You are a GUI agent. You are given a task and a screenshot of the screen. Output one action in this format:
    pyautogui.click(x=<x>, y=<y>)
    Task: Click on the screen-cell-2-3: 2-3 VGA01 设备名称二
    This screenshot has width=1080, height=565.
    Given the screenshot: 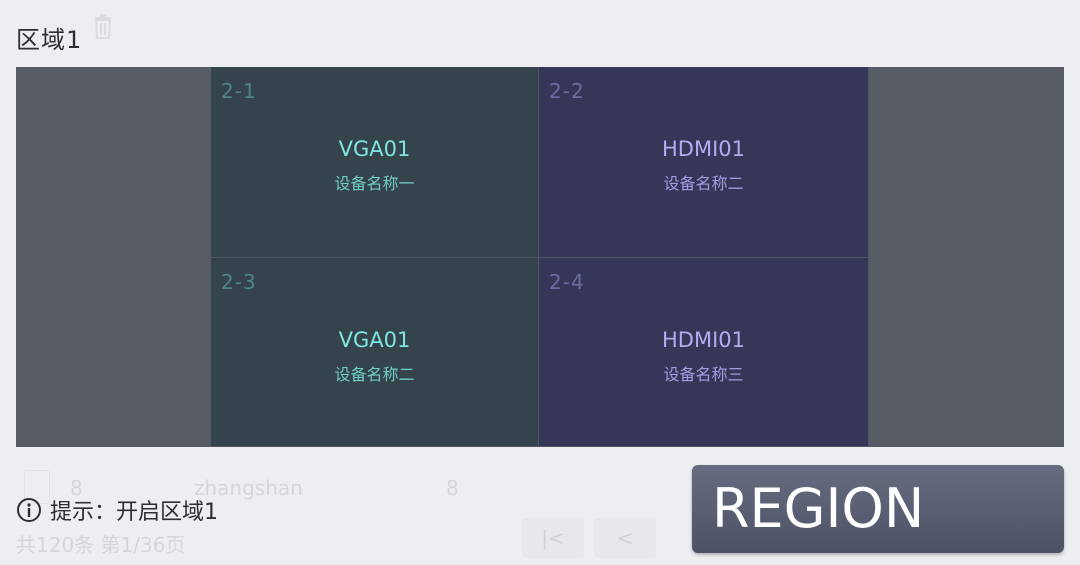 What is the action you would take?
    pyautogui.click(x=375, y=352)
    